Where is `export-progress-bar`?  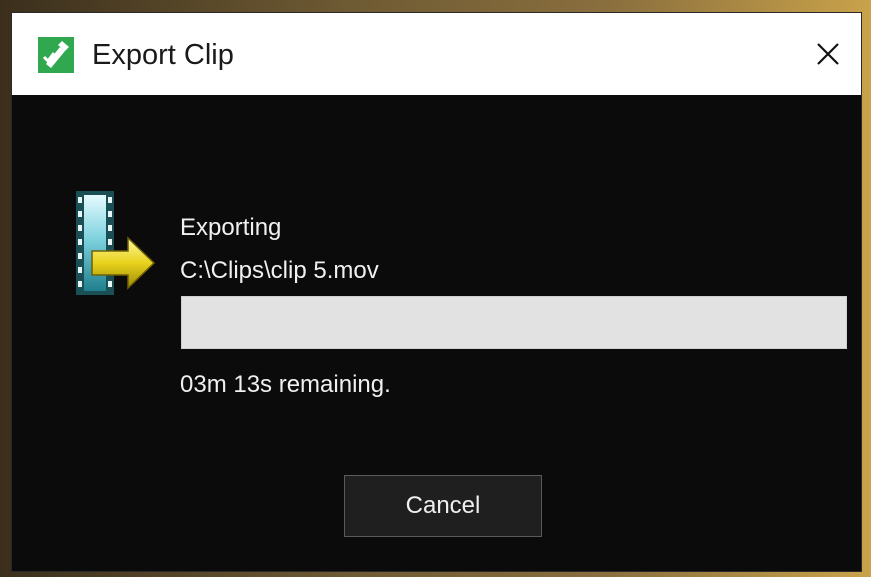 export-progress-bar is located at coordinates (514, 322).